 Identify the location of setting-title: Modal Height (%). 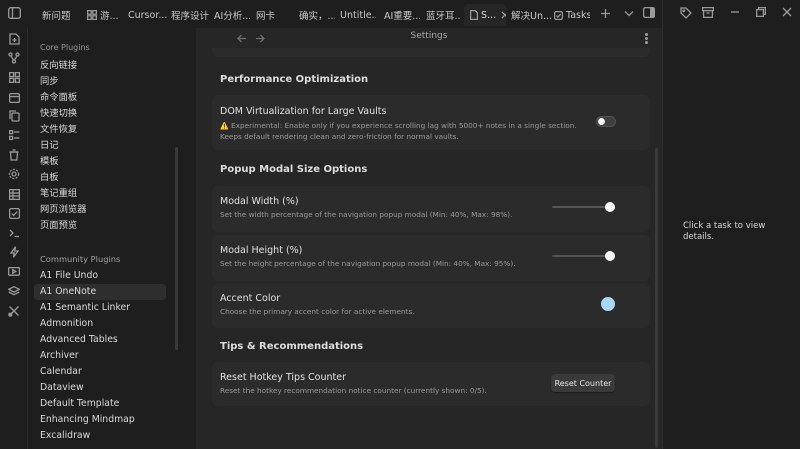
(261, 250).